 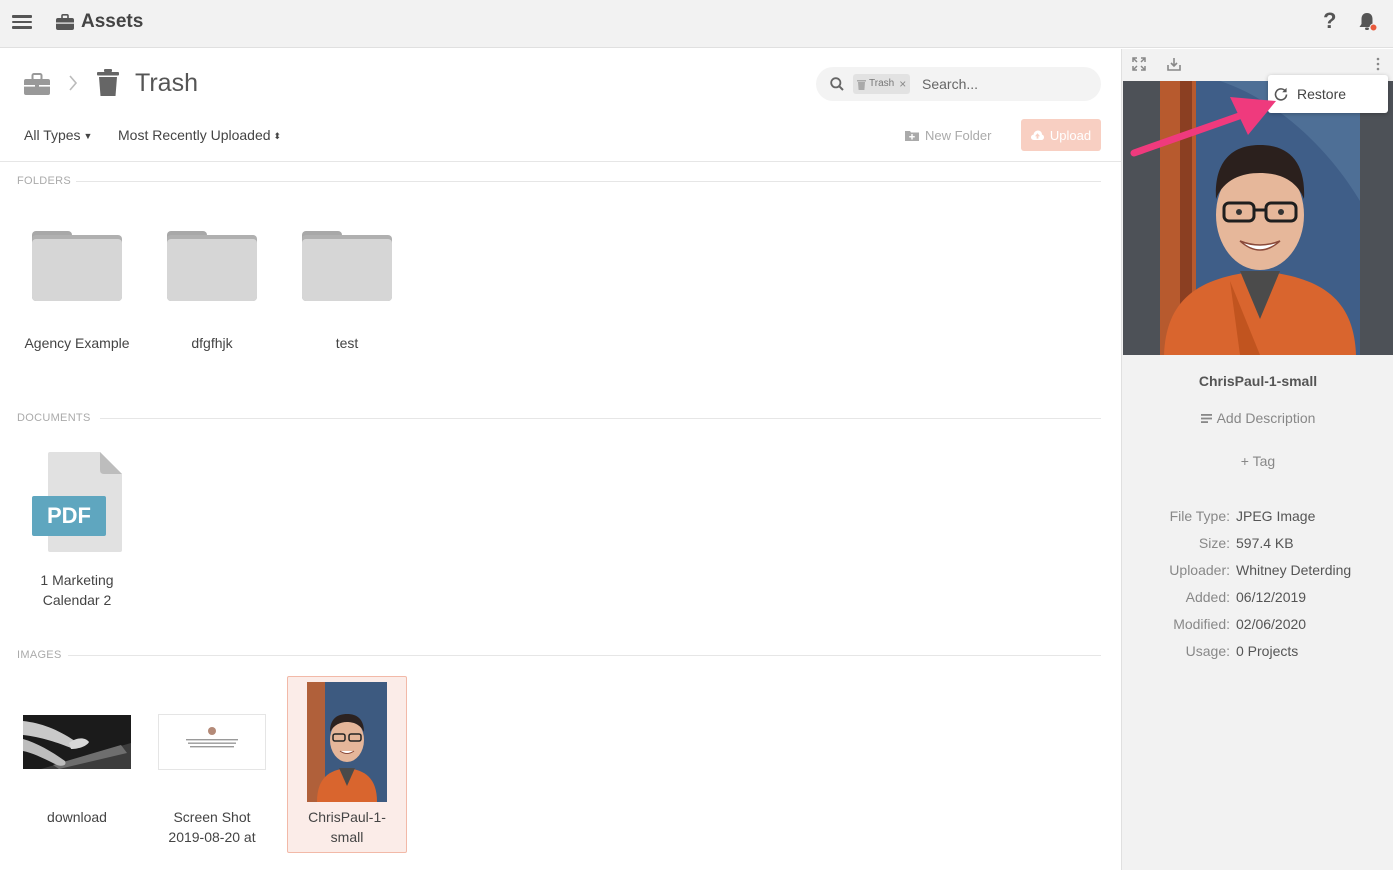 I want to click on toolbar-divider, so click(x=560, y=161).